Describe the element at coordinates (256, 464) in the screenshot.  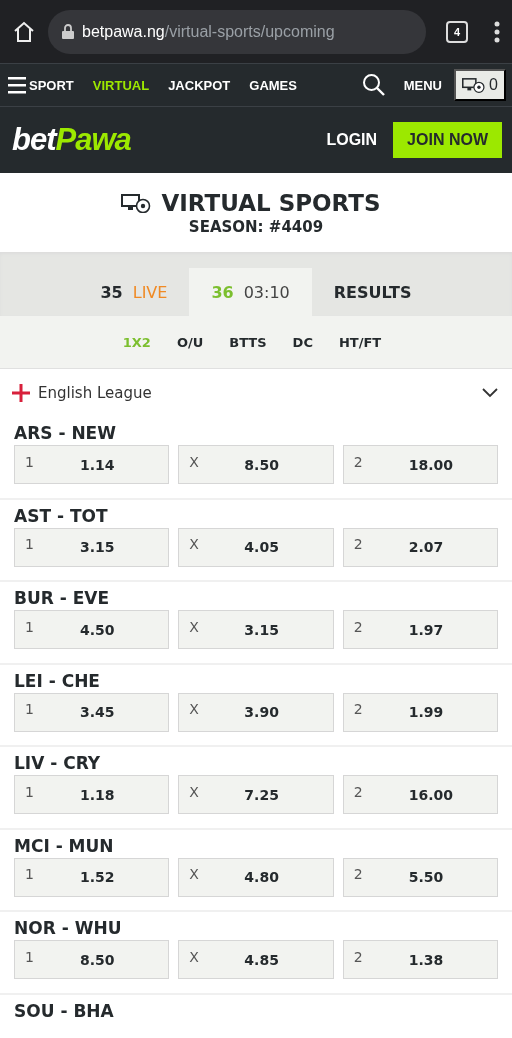
I see `odds-button: X 8.50` at that location.